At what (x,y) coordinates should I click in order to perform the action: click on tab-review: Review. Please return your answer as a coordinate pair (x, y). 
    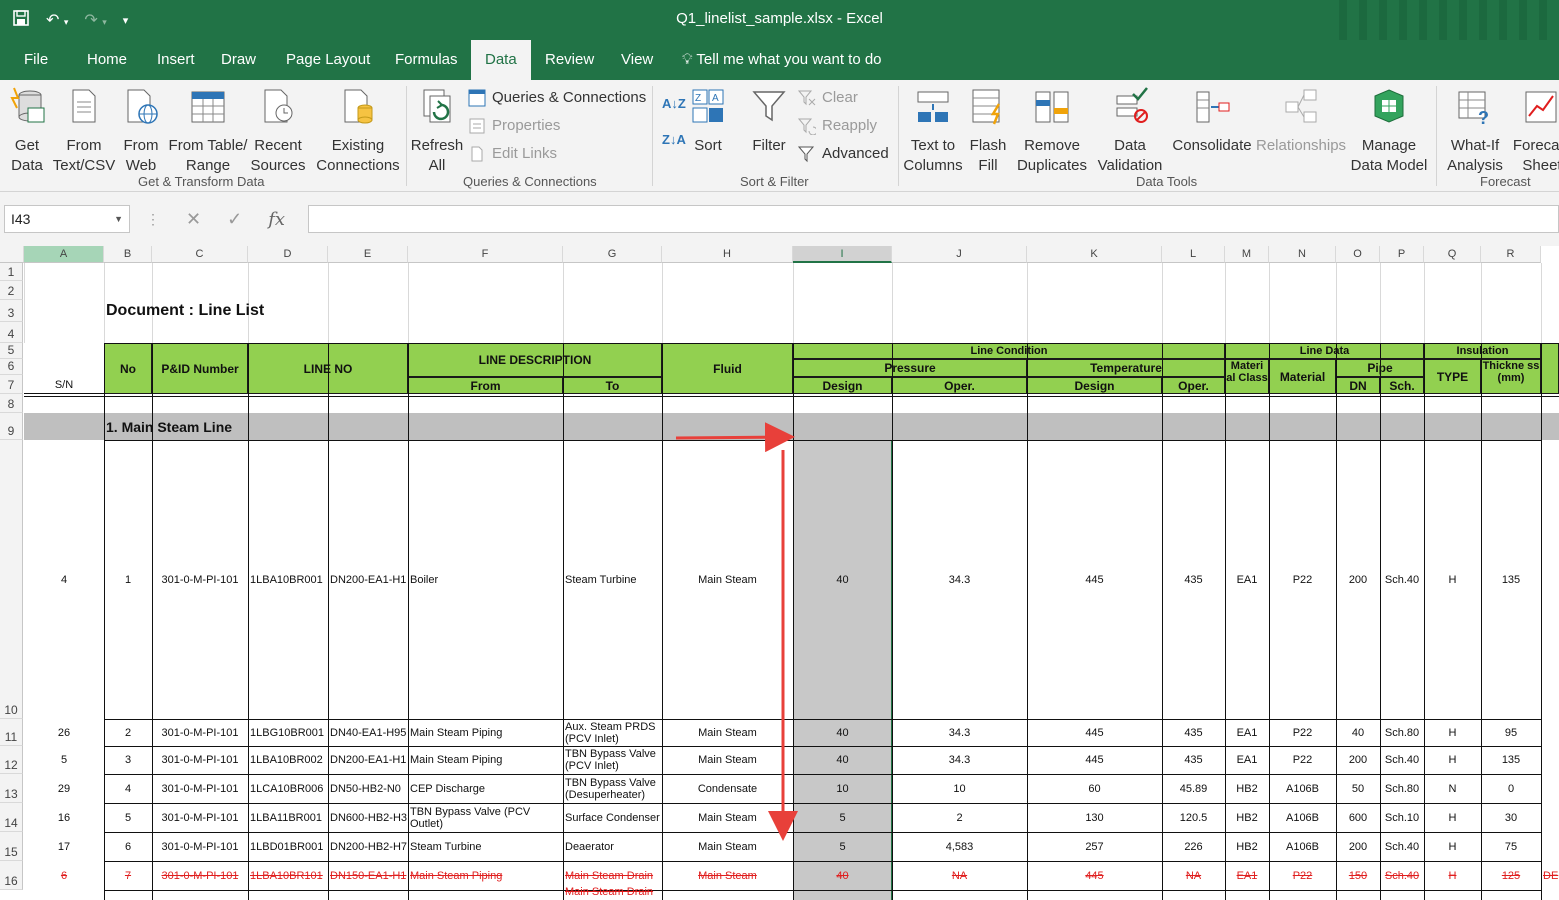
    Looking at the image, I should click on (569, 60).